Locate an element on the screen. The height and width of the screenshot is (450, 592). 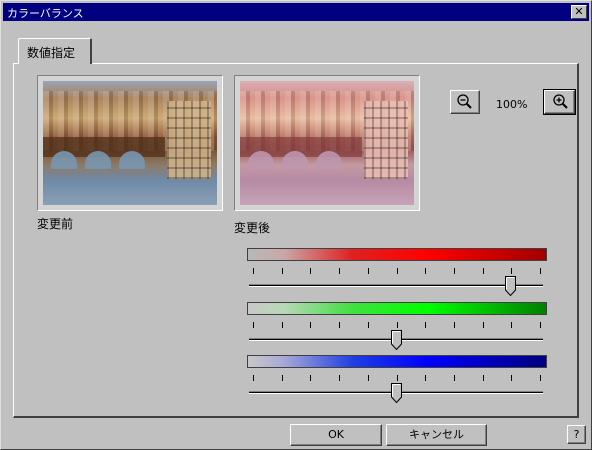
cancel-button: キャンセル is located at coordinates (436, 435).